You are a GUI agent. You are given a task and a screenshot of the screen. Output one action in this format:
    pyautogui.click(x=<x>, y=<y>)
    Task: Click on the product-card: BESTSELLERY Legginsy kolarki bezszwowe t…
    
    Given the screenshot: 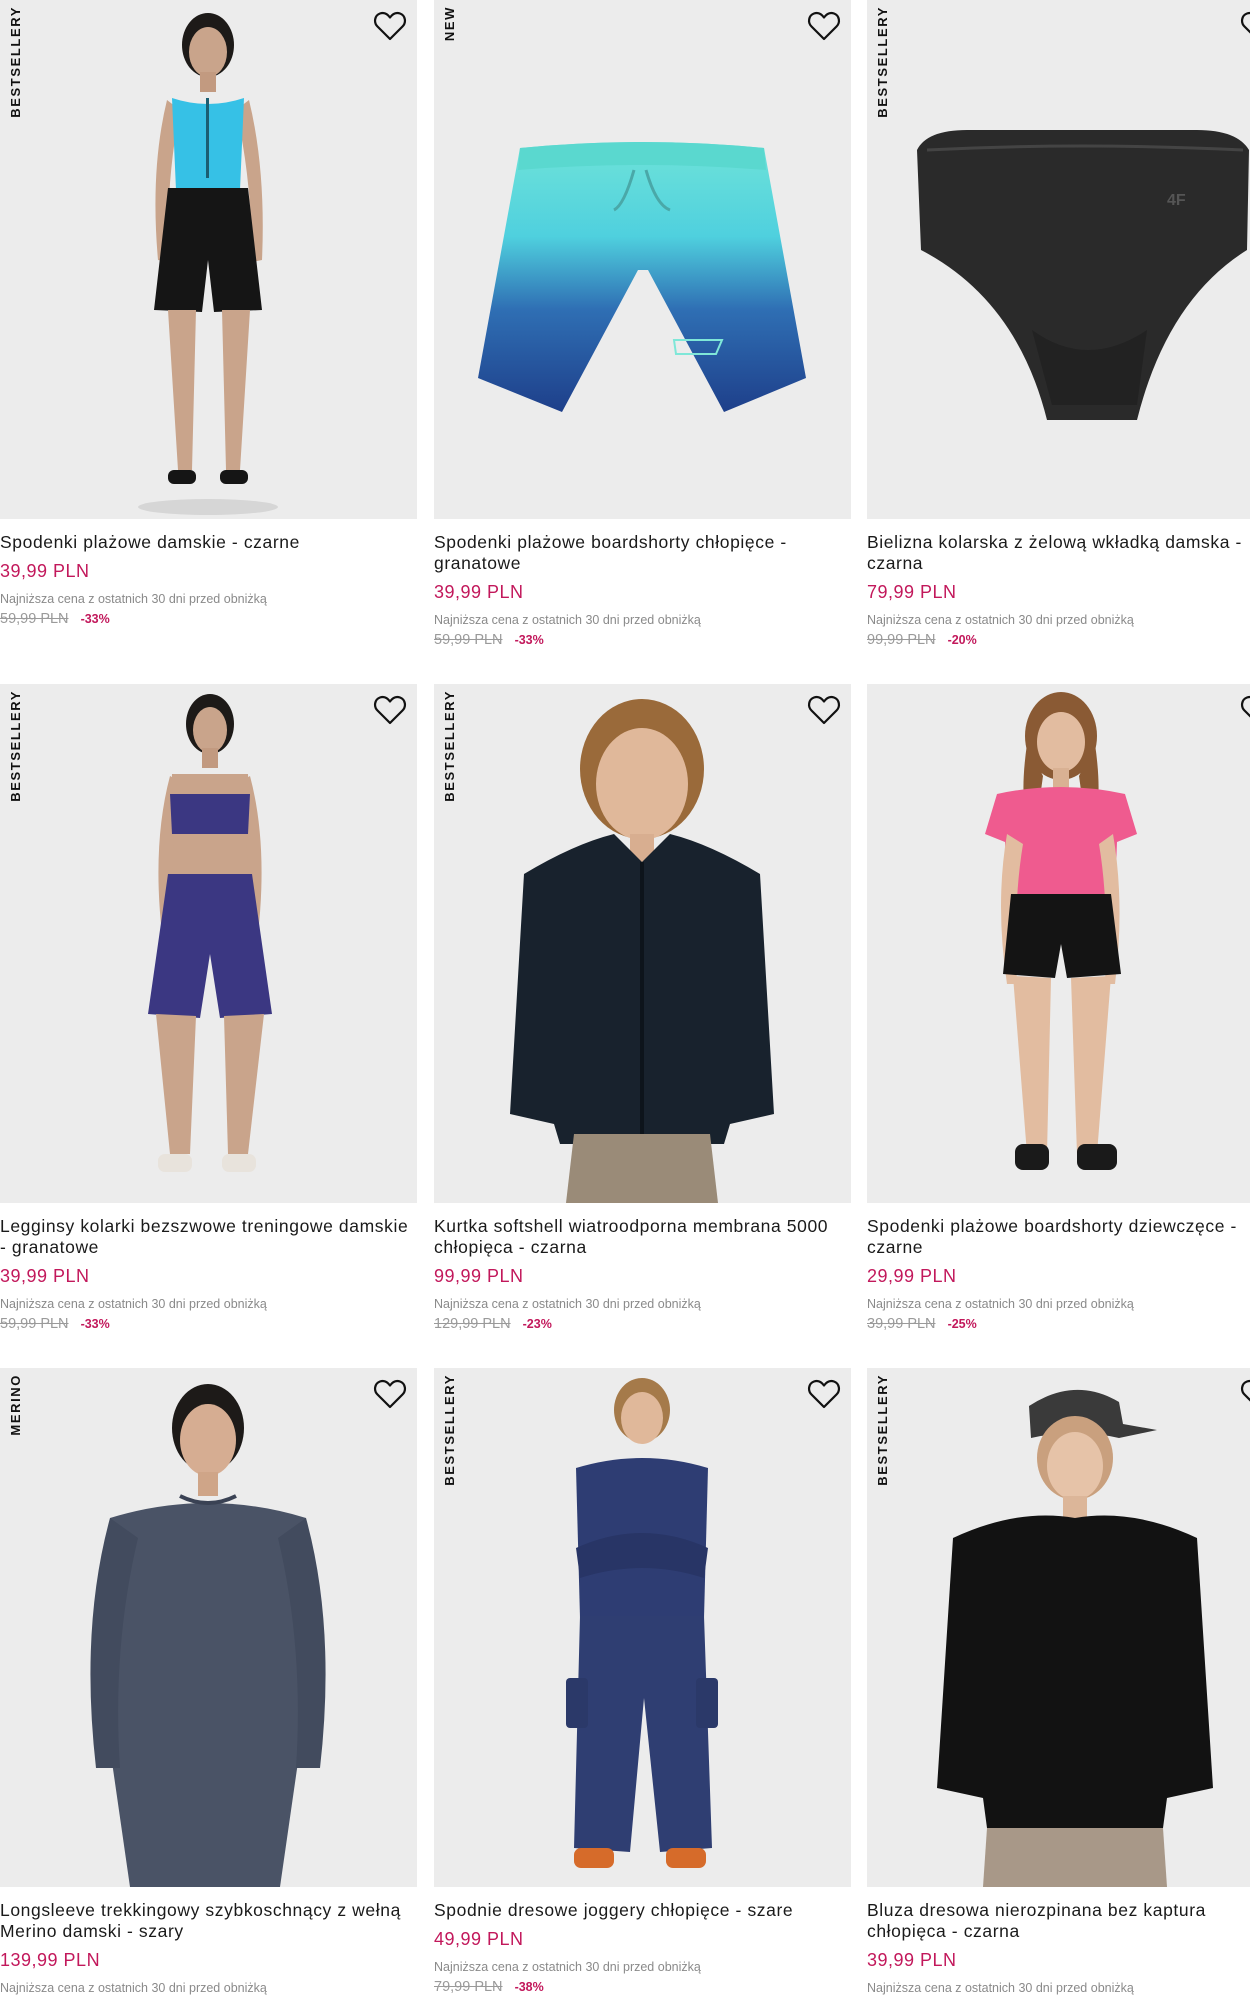 What is the action you would take?
    pyautogui.click(x=208, y=1026)
    